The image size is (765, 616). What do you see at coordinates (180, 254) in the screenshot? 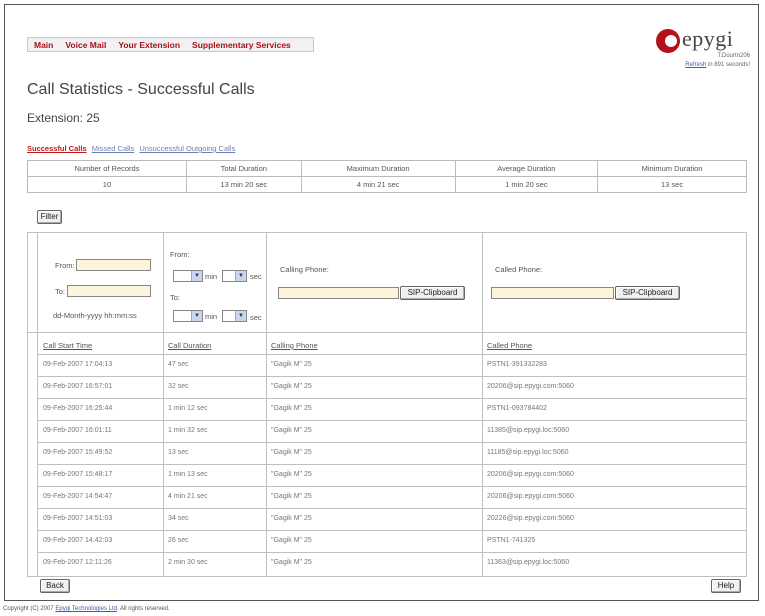
I see `duration-from-label: From:` at bounding box center [180, 254].